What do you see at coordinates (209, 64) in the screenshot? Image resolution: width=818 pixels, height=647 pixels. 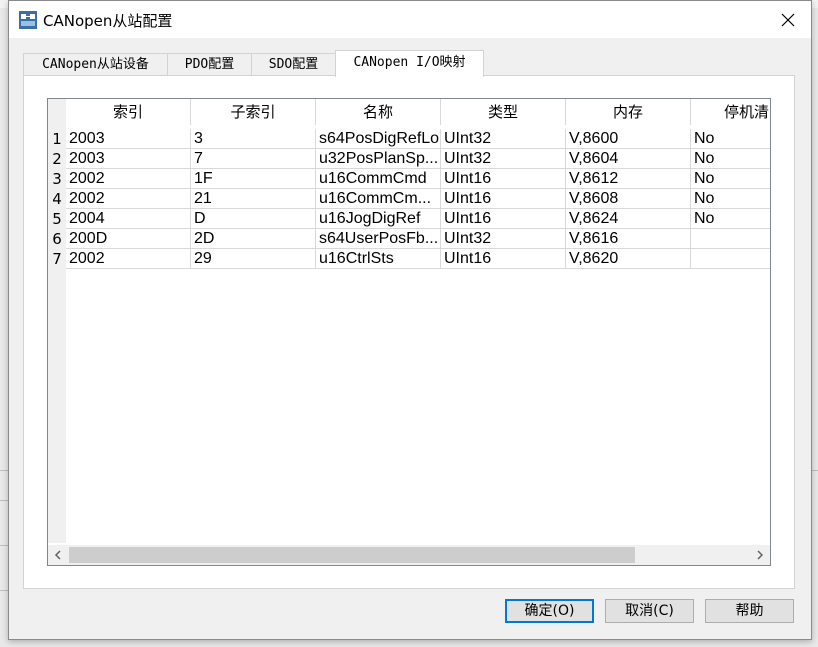 I see `tab-pdo-config: PDO配置` at bounding box center [209, 64].